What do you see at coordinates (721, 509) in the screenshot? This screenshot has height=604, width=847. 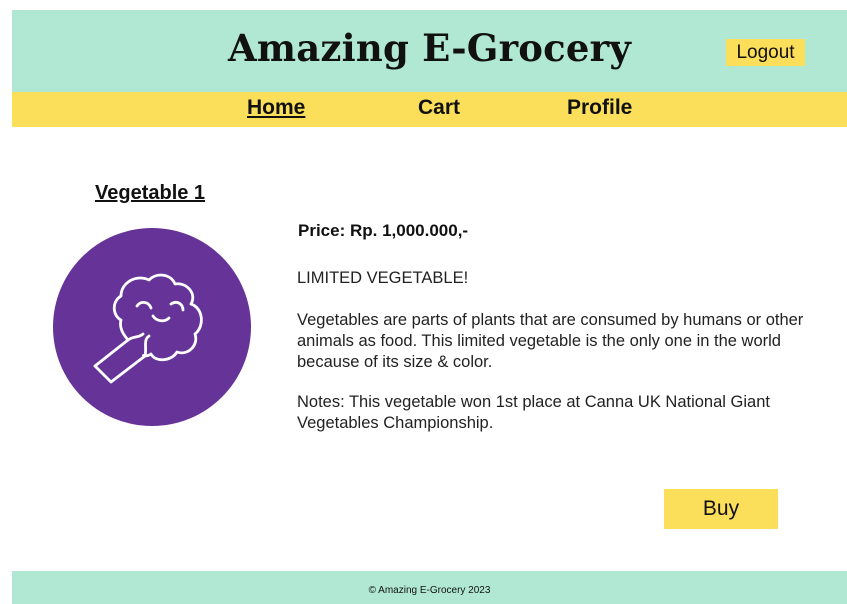 I see `buy-button: Buy` at bounding box center [721, 509].